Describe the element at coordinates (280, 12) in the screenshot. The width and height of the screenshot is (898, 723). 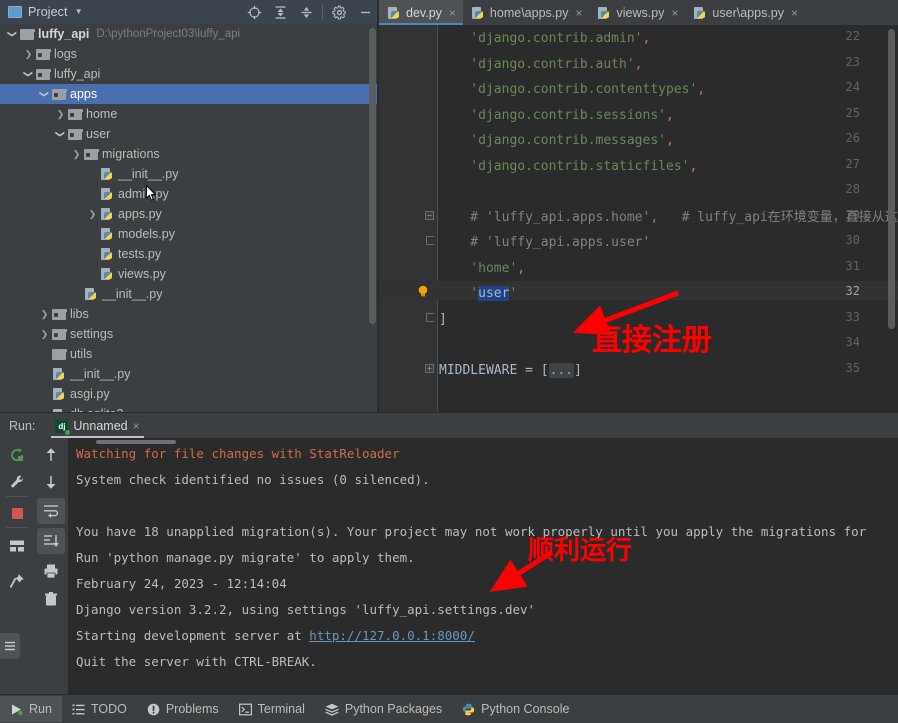
I see `expand-all-icon` at that location.